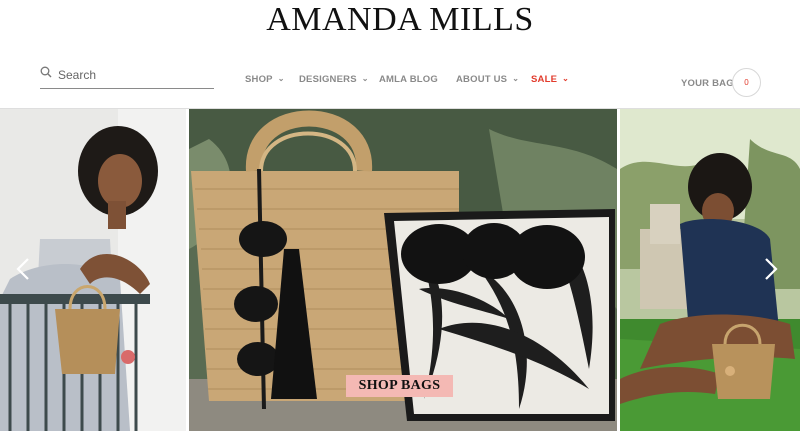 This screenshot has height=437, width=800. I want to click on nav-item-shop: SHOP ⌄, so click(265, 79).